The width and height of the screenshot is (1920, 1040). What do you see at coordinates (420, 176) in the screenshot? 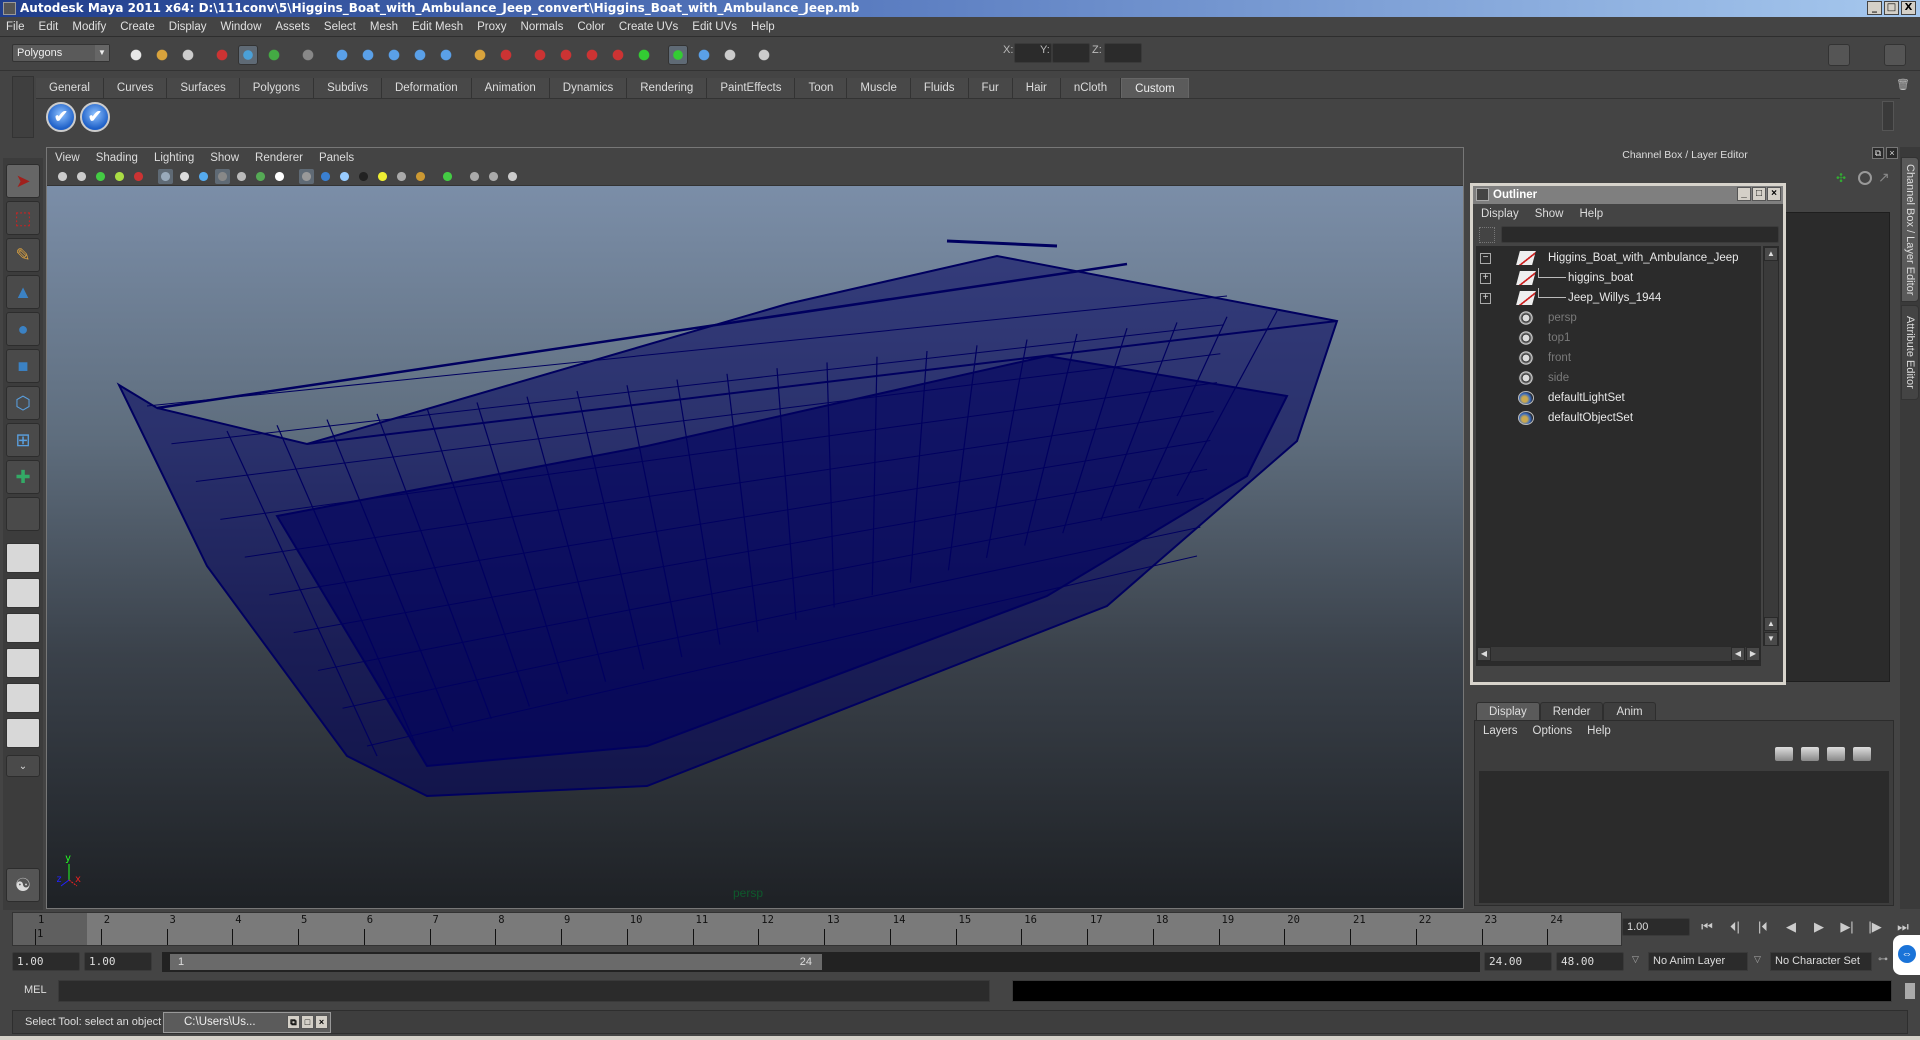
I see `high-quality-icon` at bounding box center [420, 176].